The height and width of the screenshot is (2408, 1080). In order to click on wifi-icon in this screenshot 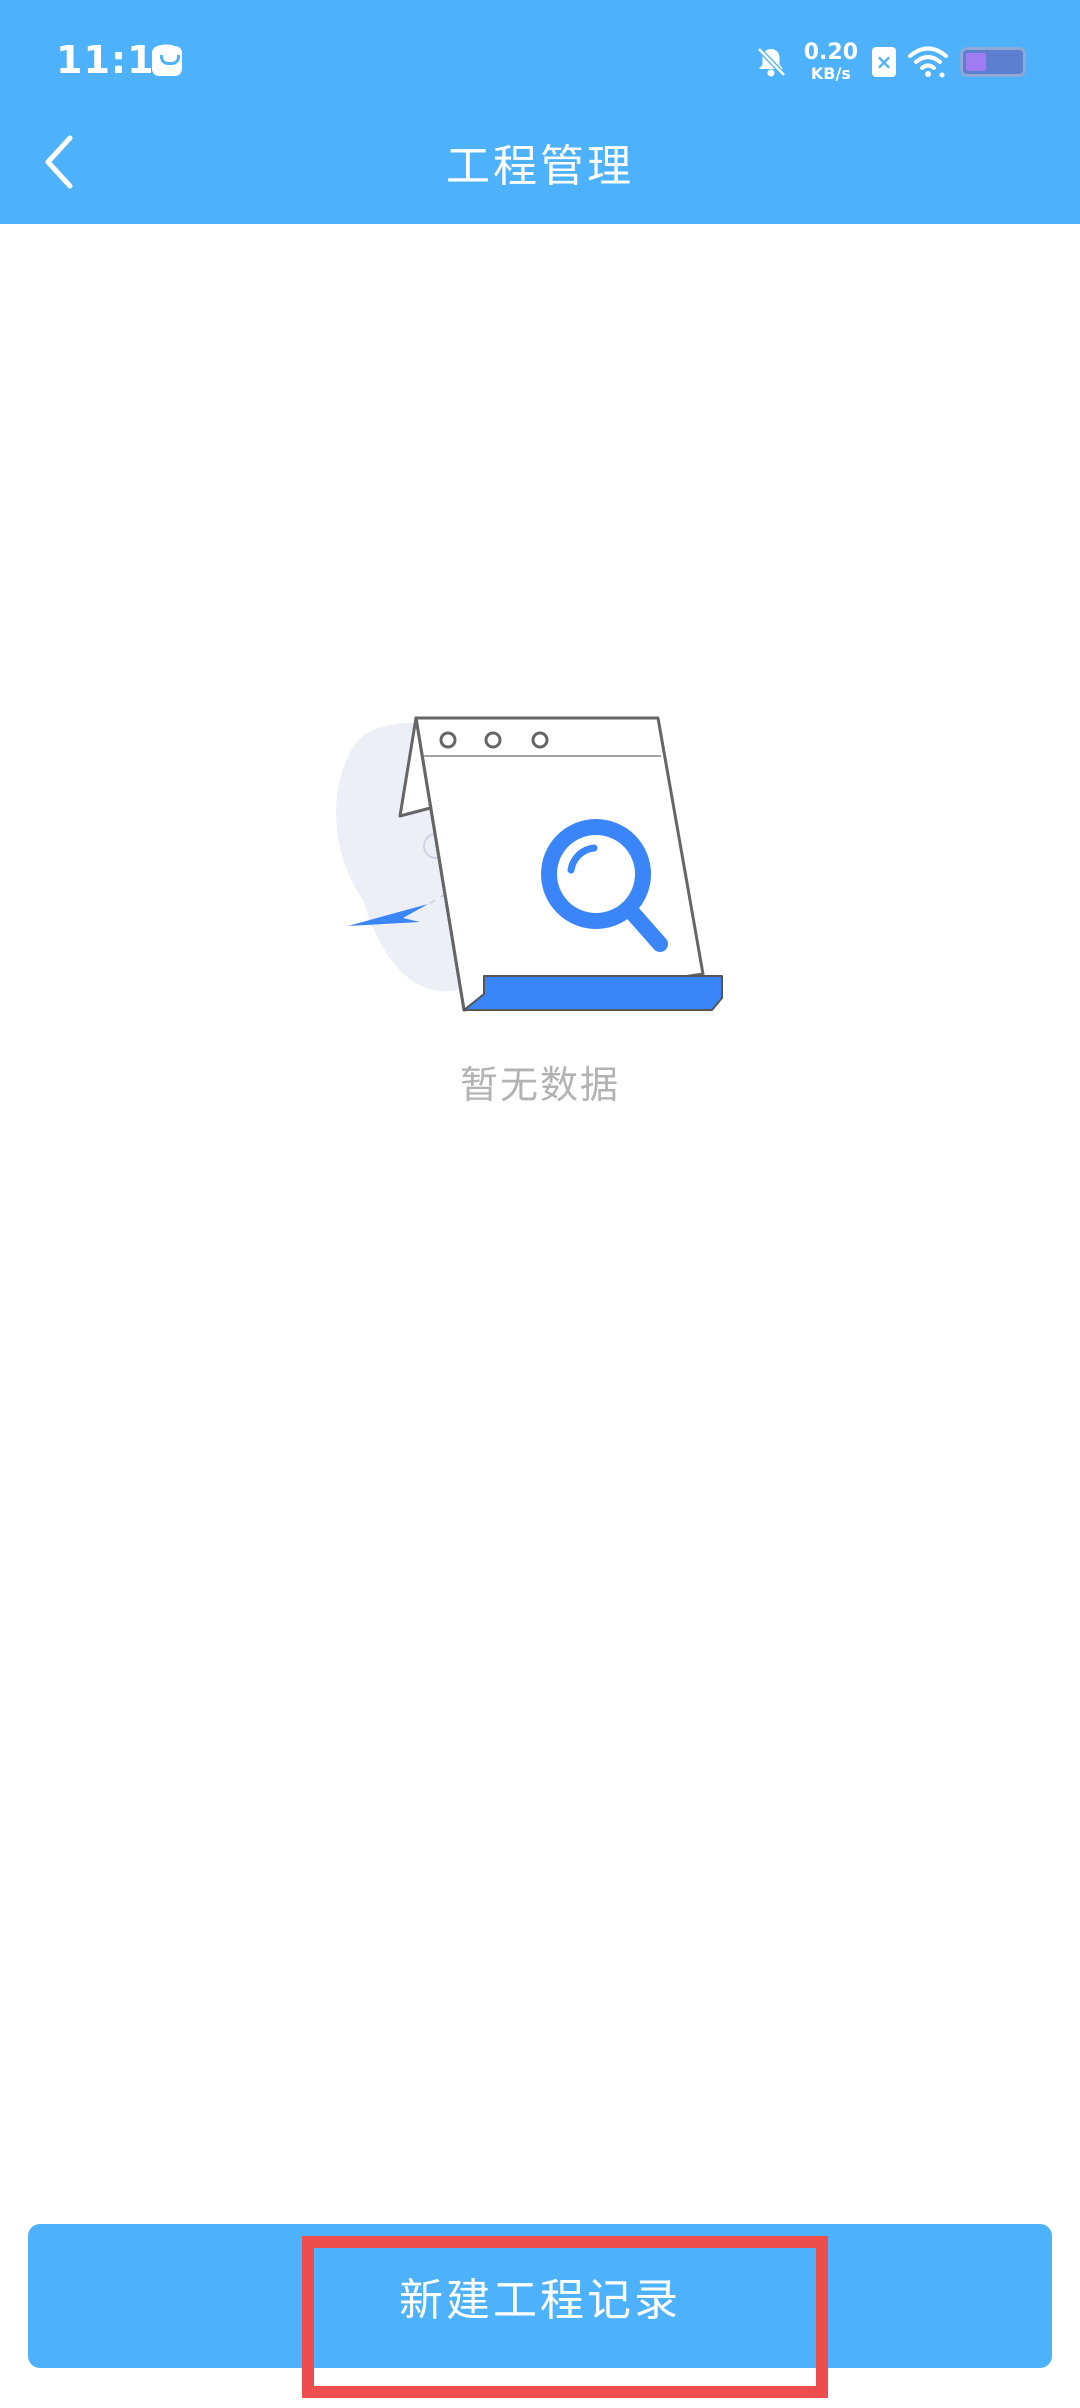, I will do `click(928, 62)`.